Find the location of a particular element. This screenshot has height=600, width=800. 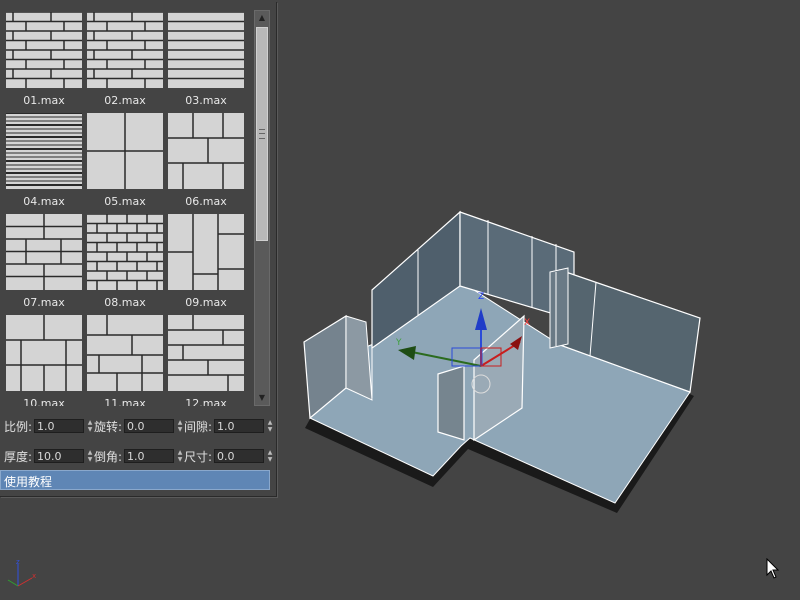

thumbnail-item: 08.max is located at coordinates (123, 262).